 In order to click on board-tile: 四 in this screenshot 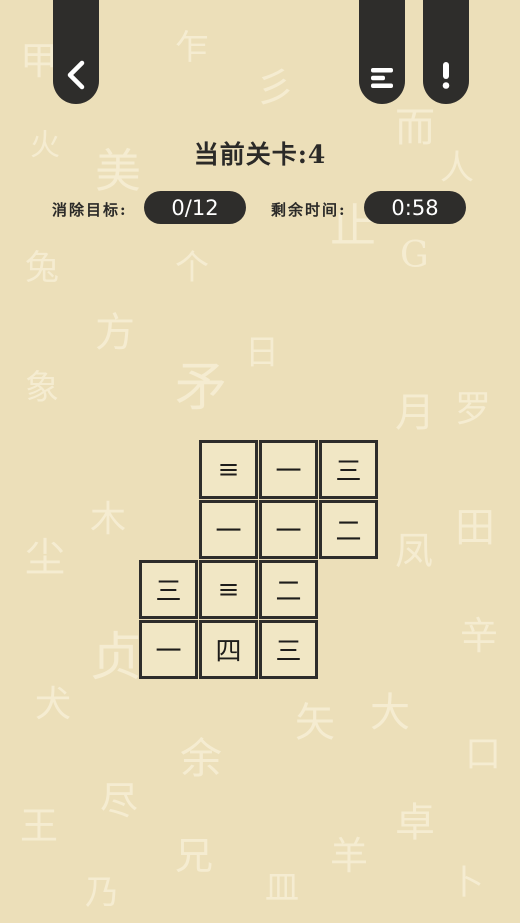, I will do `click(228, 649)`.